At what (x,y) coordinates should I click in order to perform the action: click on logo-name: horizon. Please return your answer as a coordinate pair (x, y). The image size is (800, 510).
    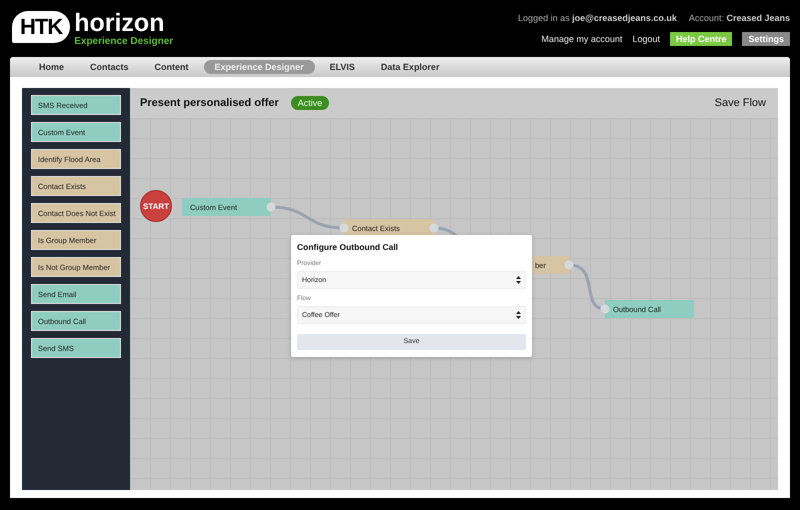
    Looking at the image, I should click on (119, 23).